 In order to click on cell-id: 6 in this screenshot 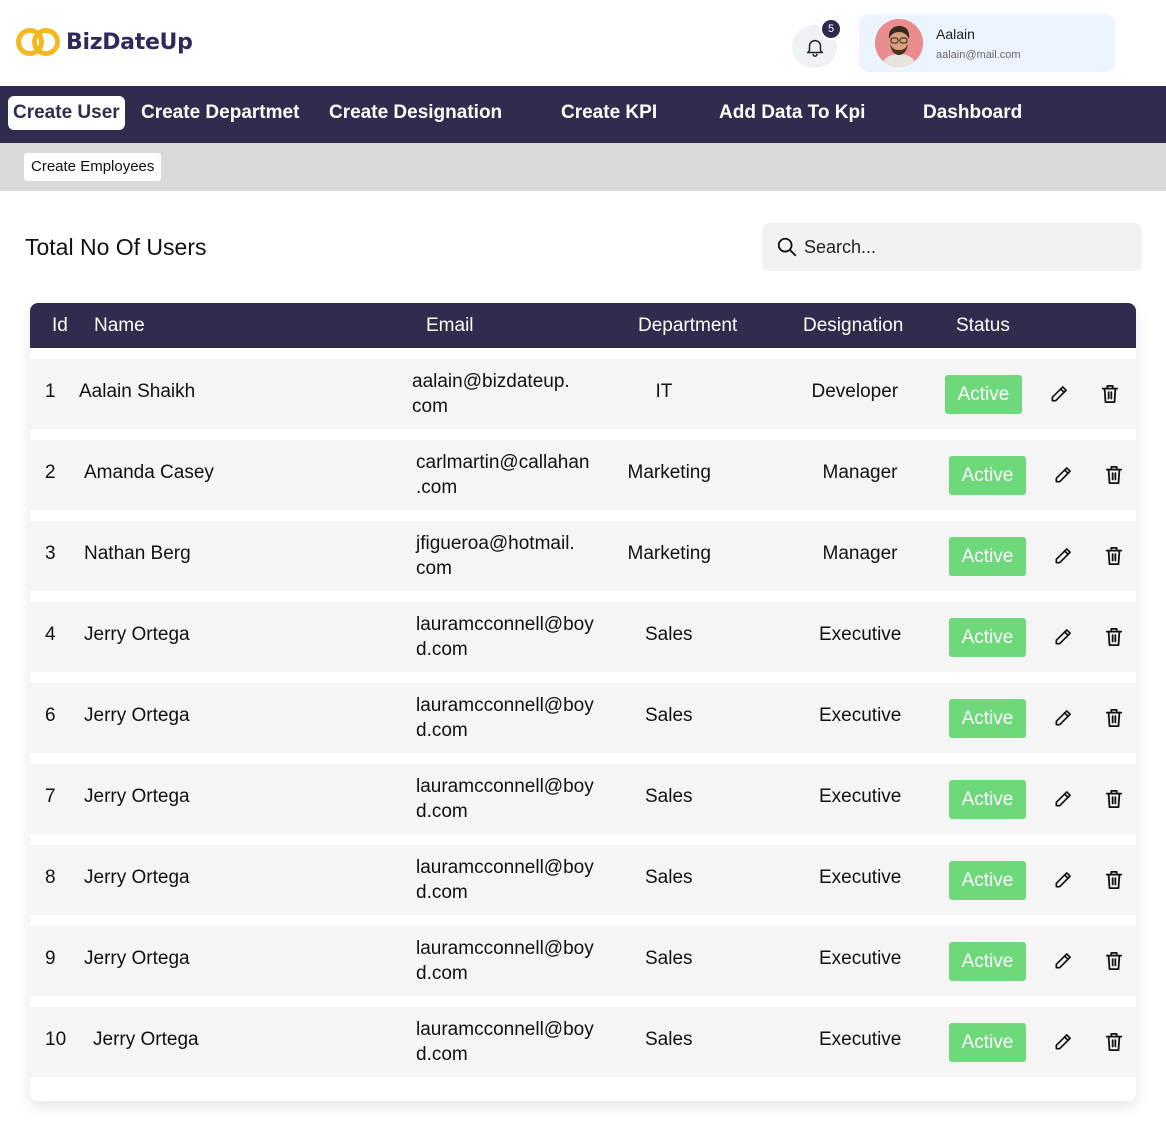, I will do `click(50, 715)`.